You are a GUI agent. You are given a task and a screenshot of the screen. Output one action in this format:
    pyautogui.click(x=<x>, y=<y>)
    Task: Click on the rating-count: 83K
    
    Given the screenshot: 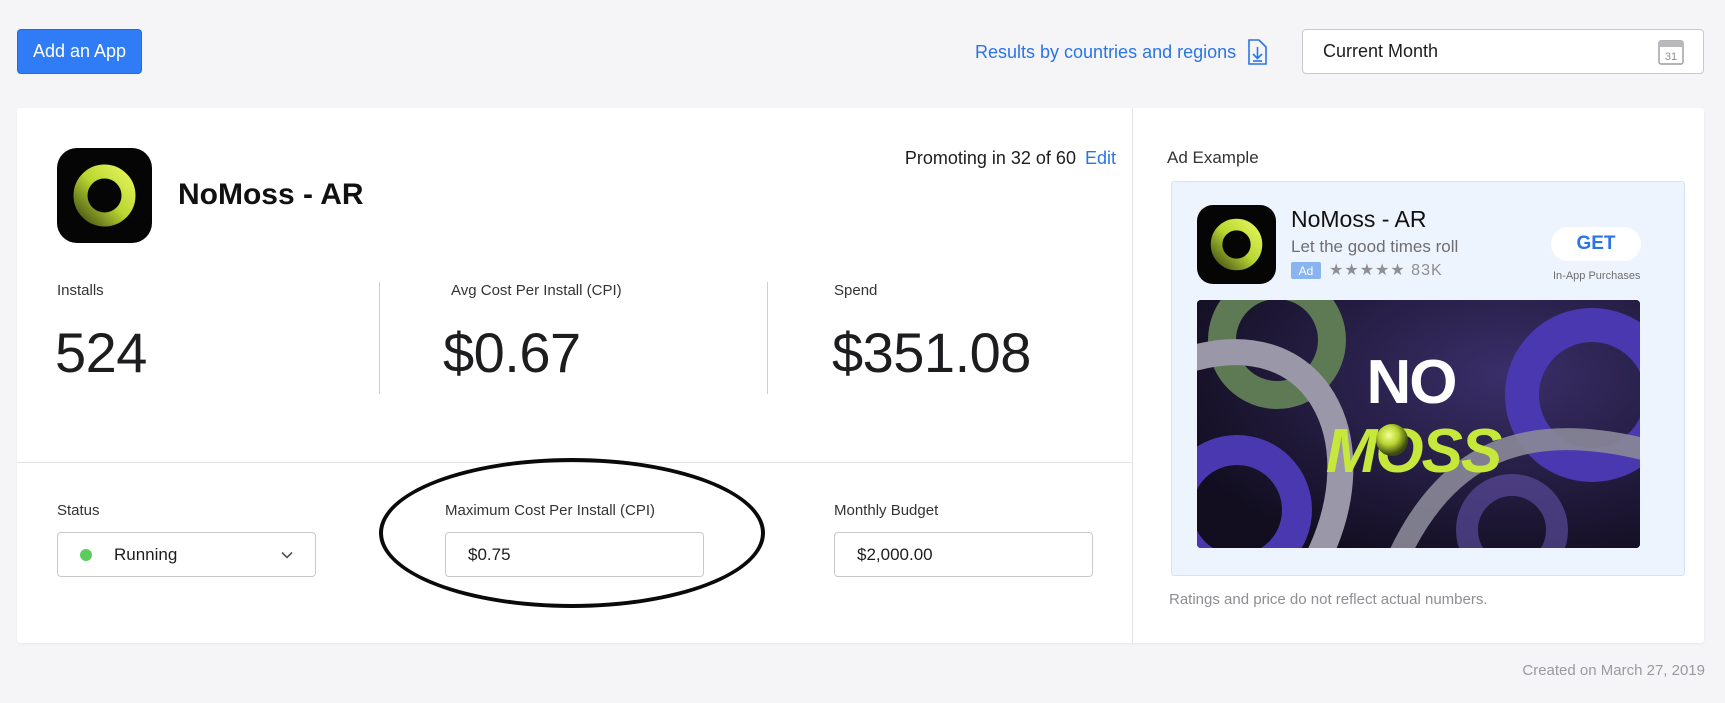 What is the action you would take?
    pyautogui.click(x=1427, y=270)
    